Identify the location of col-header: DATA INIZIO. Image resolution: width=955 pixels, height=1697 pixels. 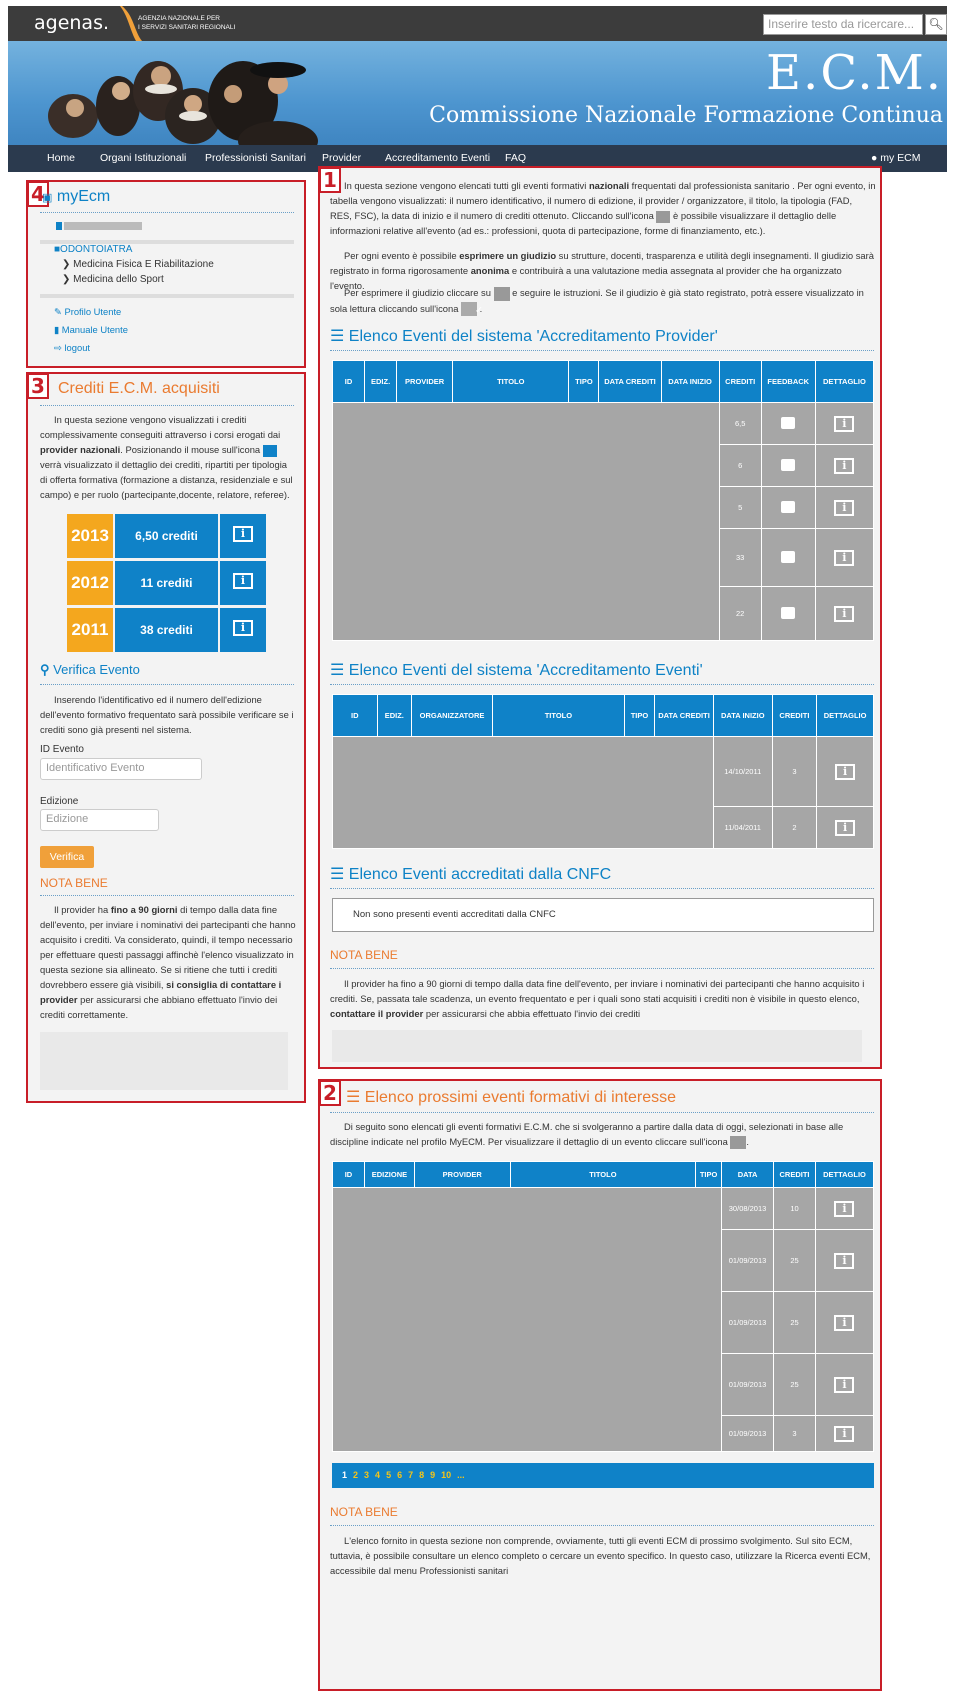
(690, 381).